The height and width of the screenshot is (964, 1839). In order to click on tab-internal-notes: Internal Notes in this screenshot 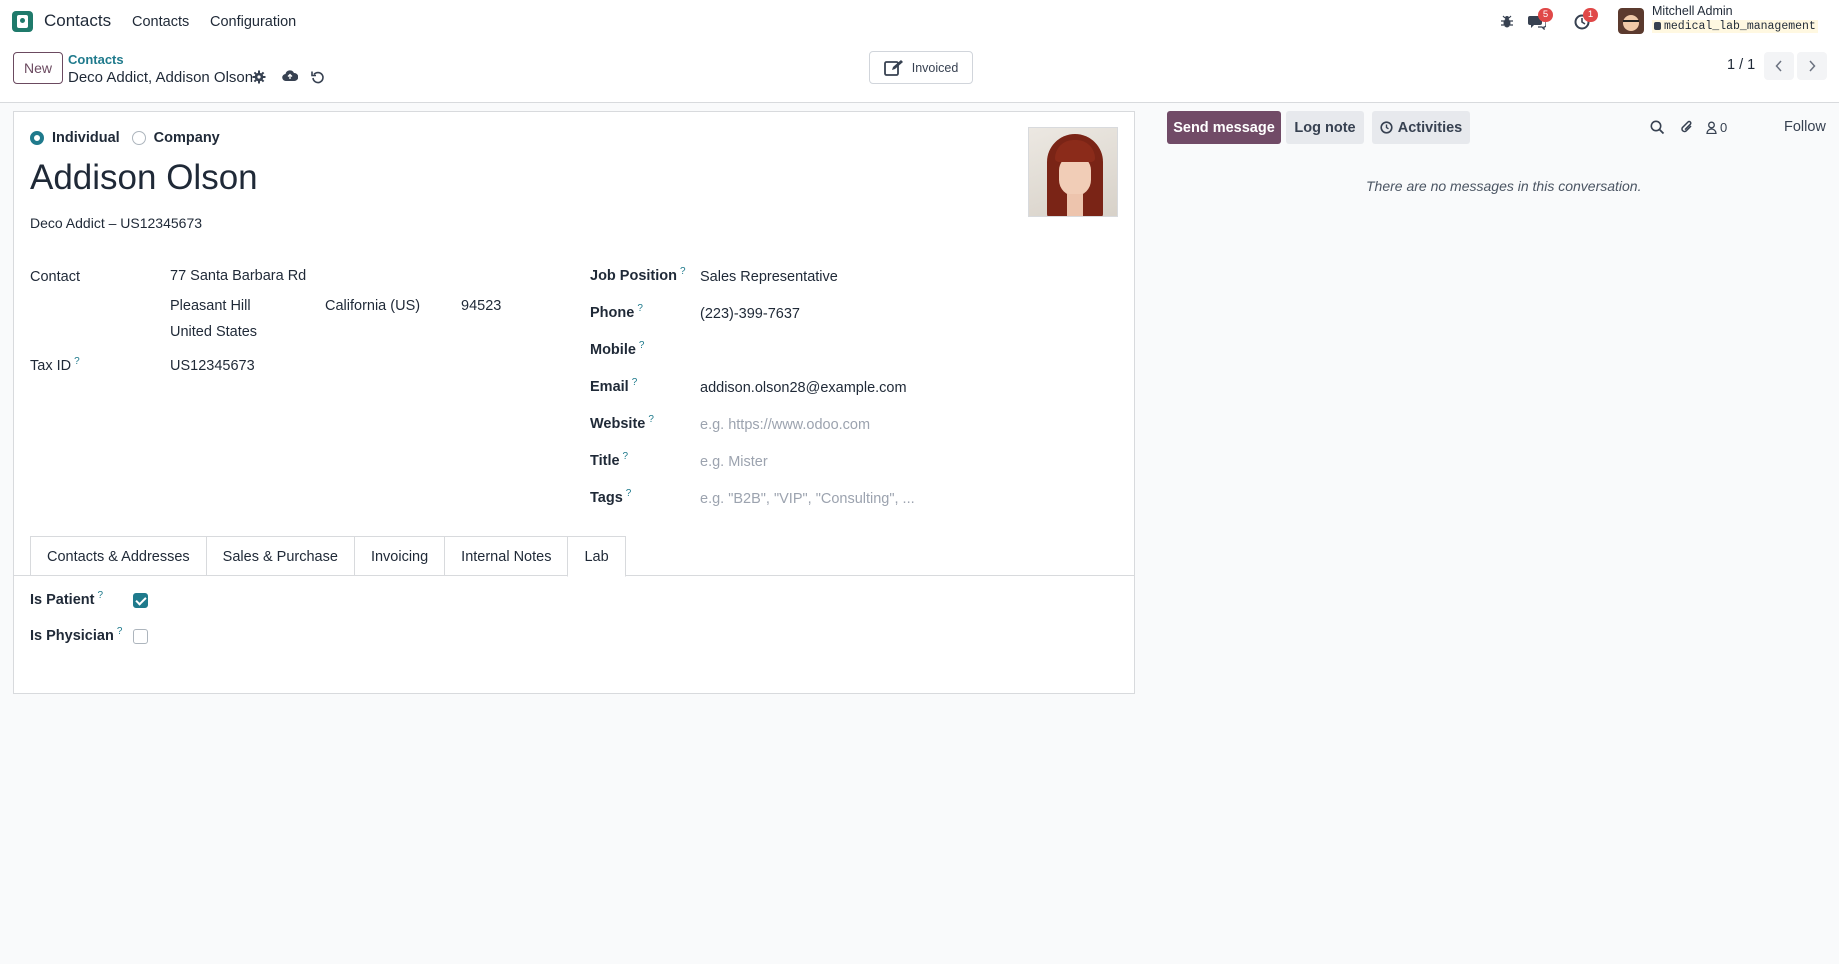, I will do `click(506, 556)`.